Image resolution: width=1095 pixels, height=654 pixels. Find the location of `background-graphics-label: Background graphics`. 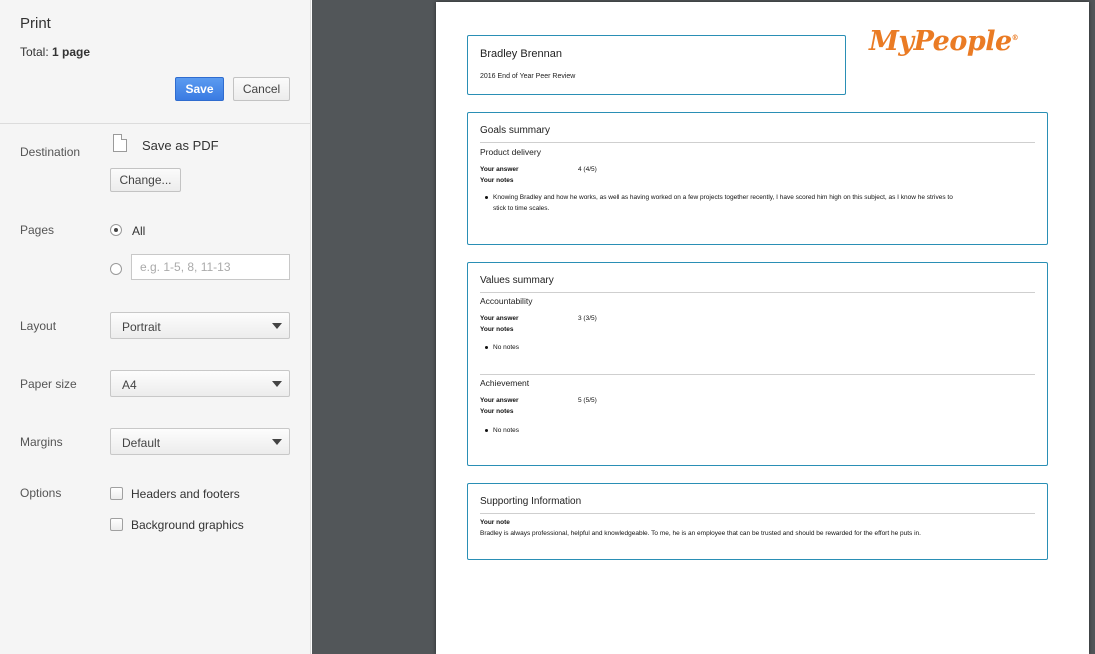

background-graphics-label: Background graphics is located at coordinates (187, 525).